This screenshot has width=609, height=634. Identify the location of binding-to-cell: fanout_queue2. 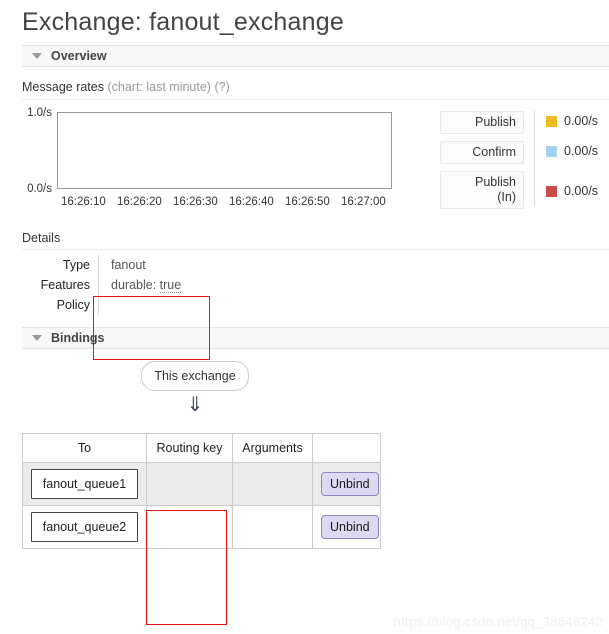
(84, 527).